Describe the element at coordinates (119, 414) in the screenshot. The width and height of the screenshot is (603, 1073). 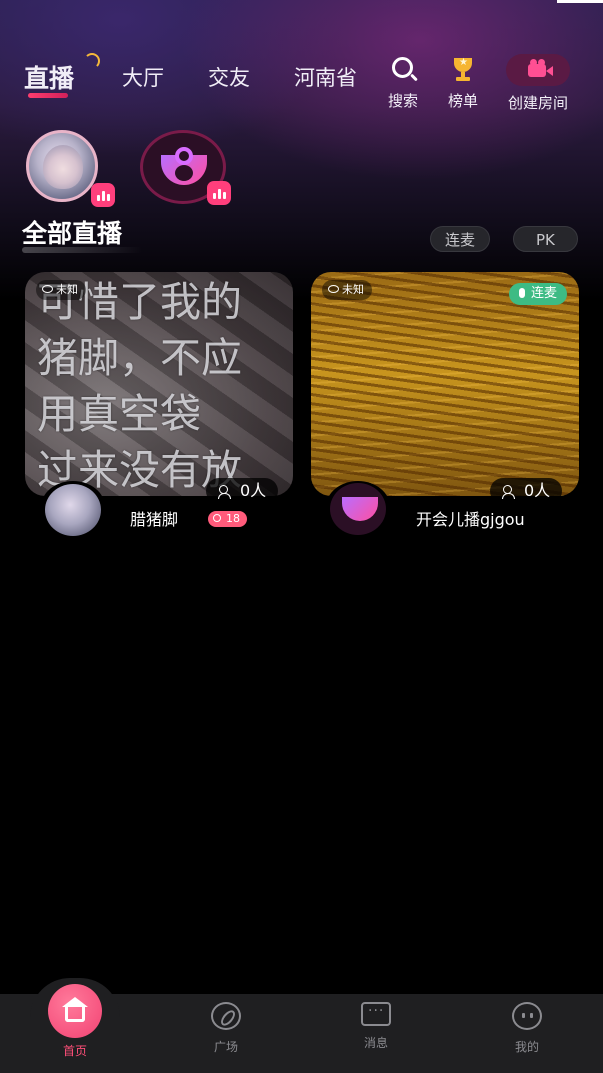
I see `cover-caption-line: 用真空袋` at that location.